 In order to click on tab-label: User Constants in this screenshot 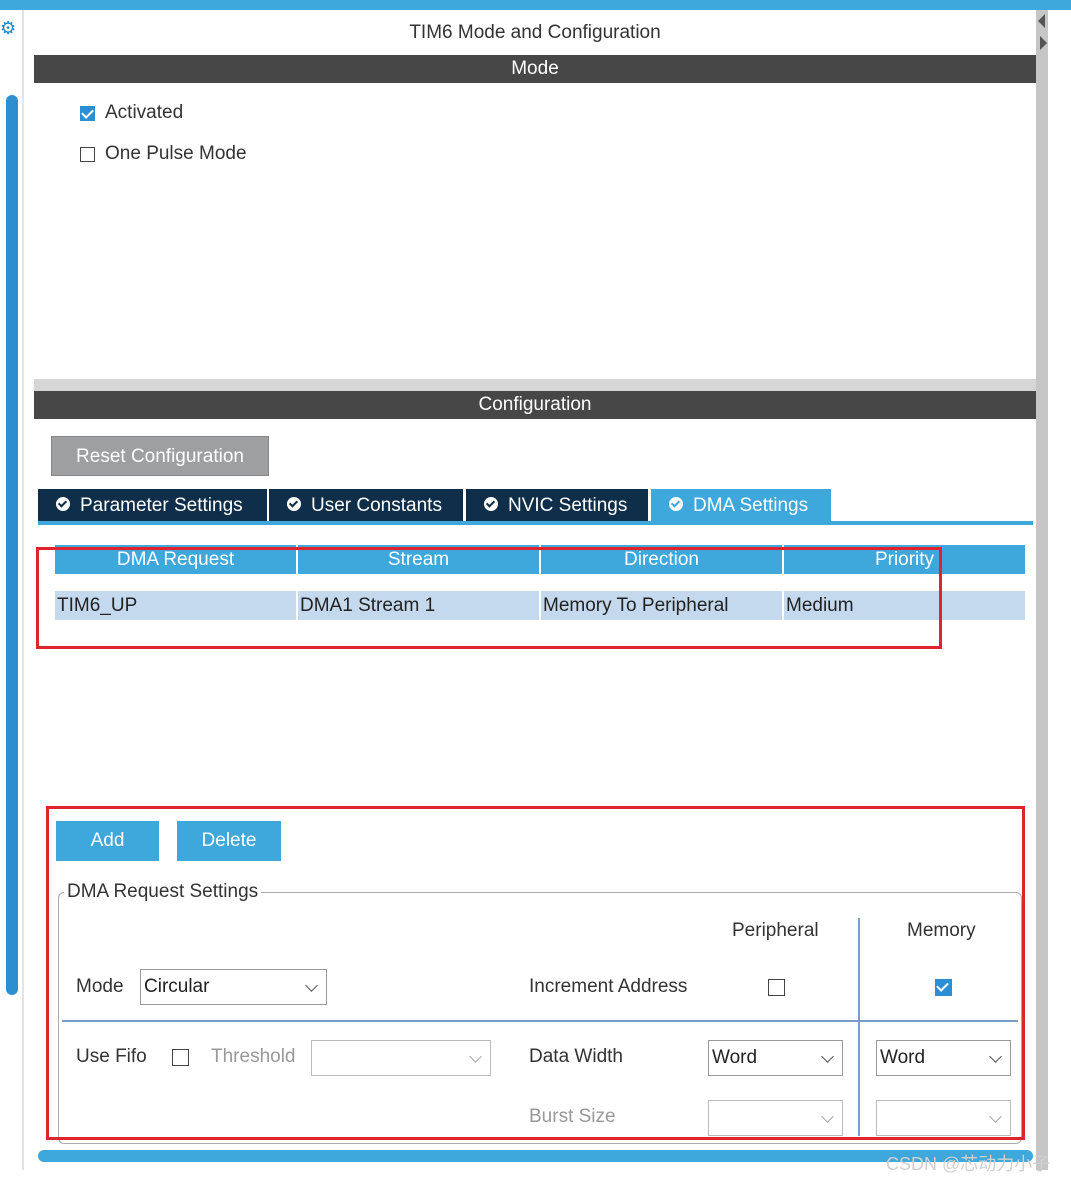, I will do `click(376, 505)`.